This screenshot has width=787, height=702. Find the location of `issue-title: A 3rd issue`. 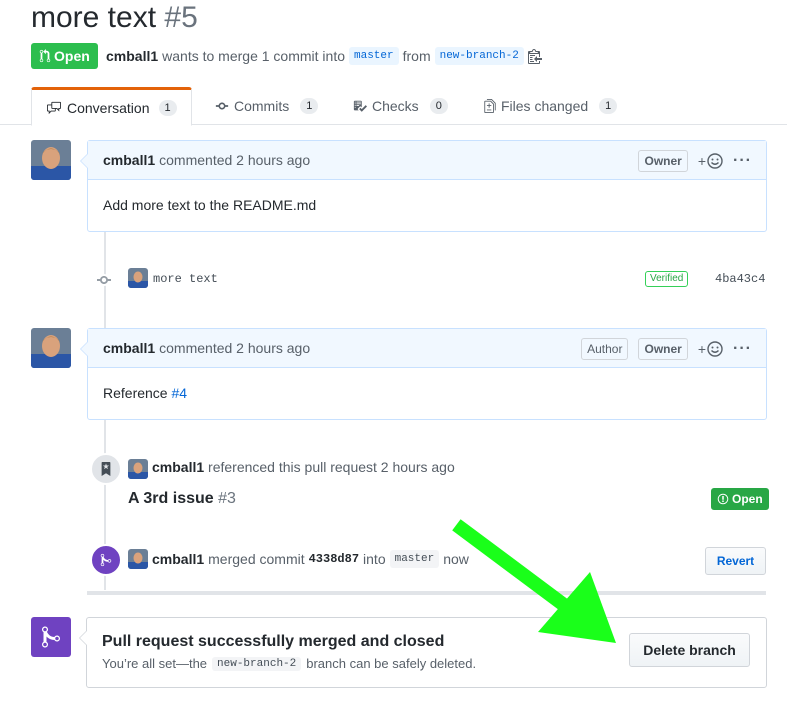

issue-title: A 3rd issue is located at coordinates (171, 498).